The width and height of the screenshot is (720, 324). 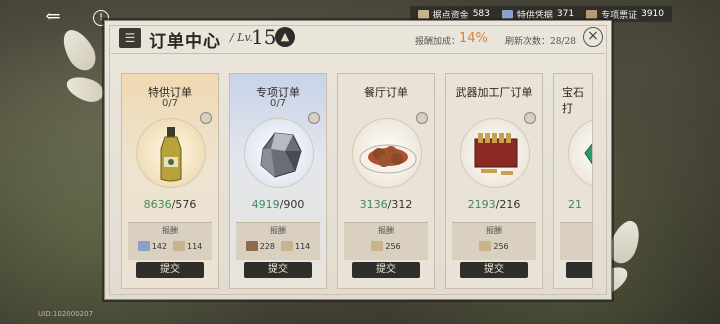 I want to click on order-card-weapons-factory: 武器加工厂订单 2193/216 报酬 256 提交, so click(x=494, y=181).